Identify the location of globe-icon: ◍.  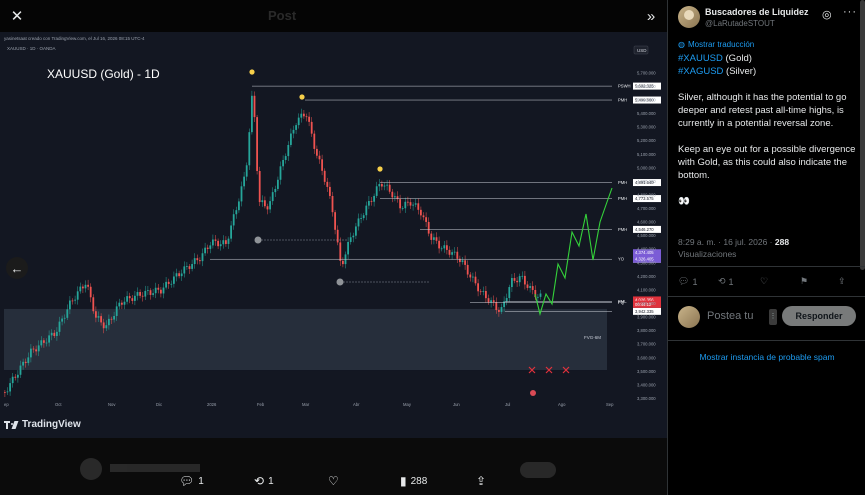
(681, 44).